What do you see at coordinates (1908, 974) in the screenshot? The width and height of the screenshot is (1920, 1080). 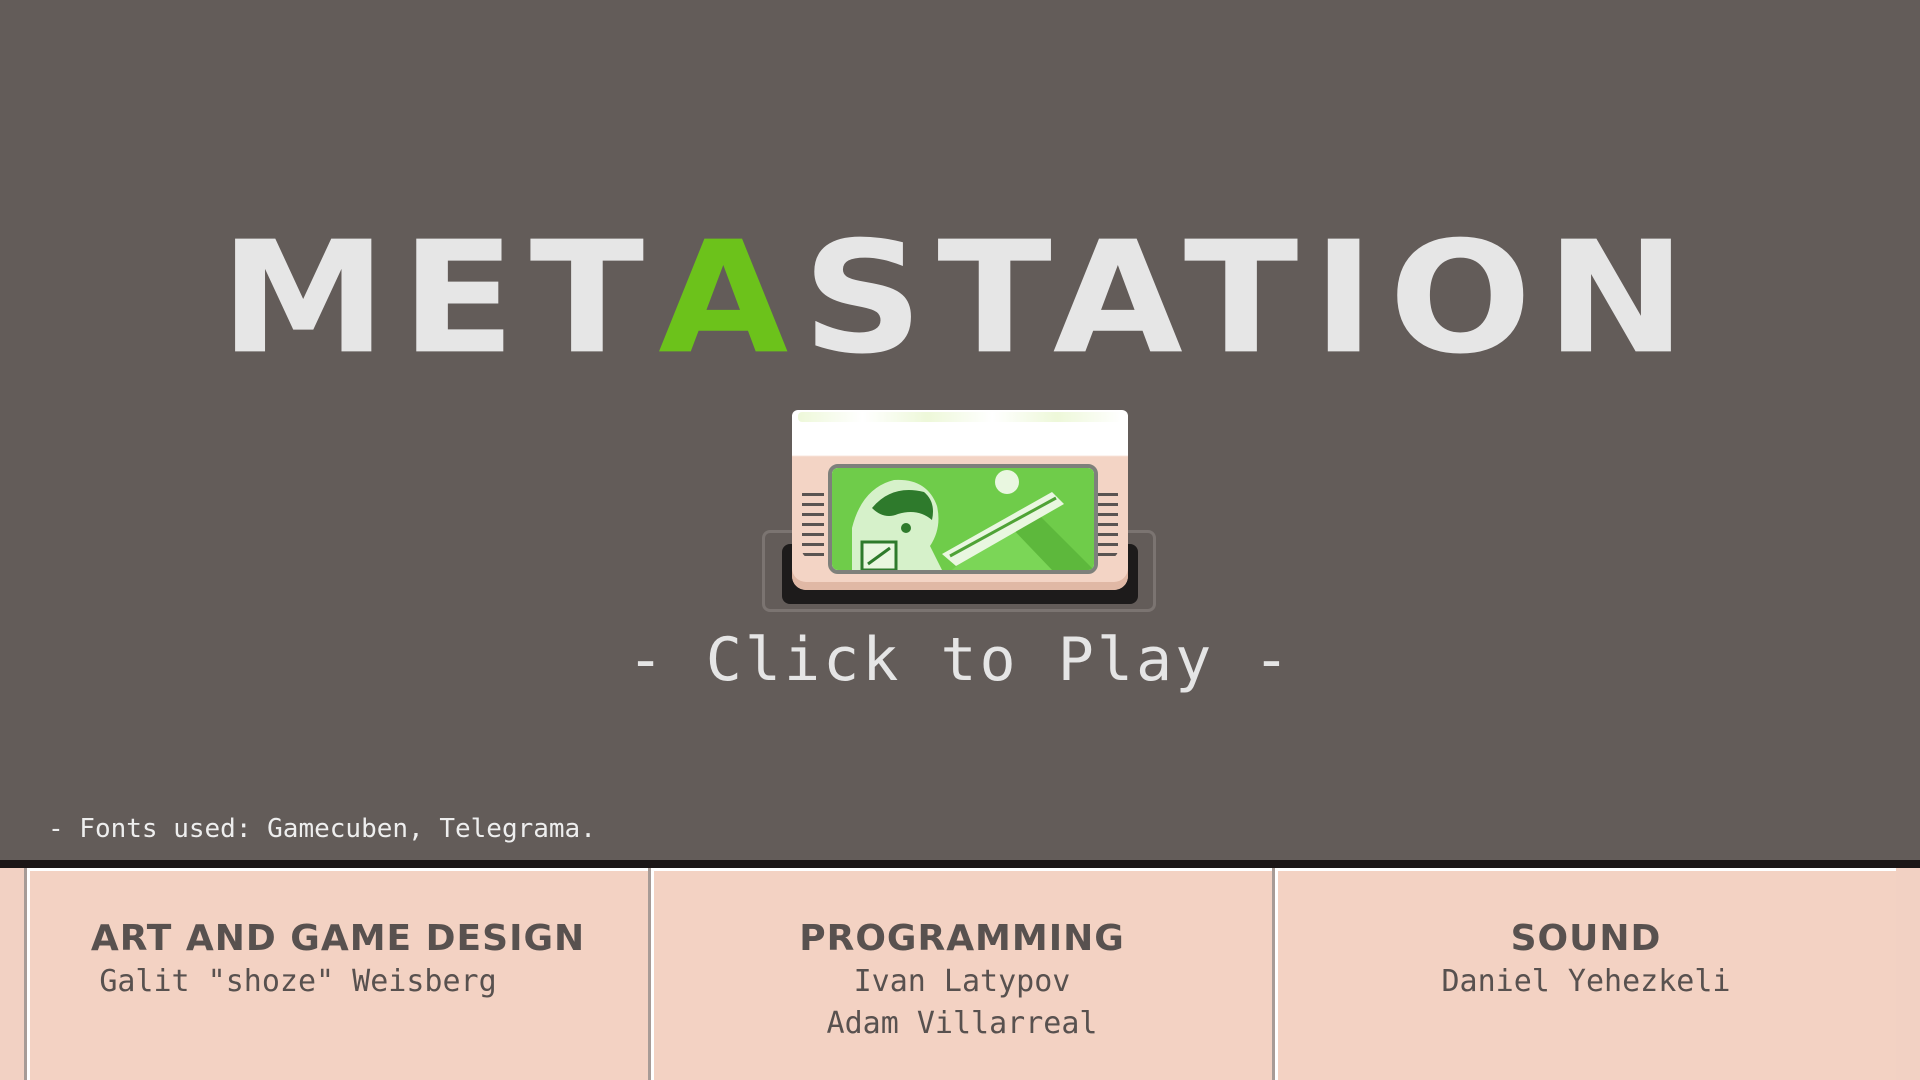 I see `credits-edge-right` at bounding box center [1908, 974].